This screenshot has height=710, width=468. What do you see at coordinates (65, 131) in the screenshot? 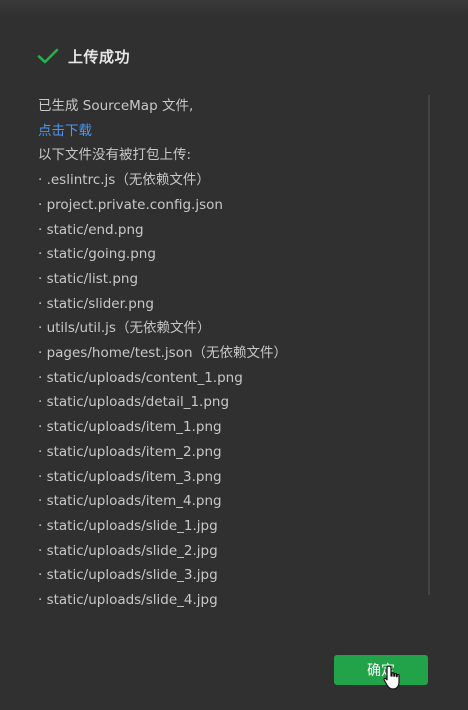
I see `download-link: 点击下载` at bounding box center [65, 131].